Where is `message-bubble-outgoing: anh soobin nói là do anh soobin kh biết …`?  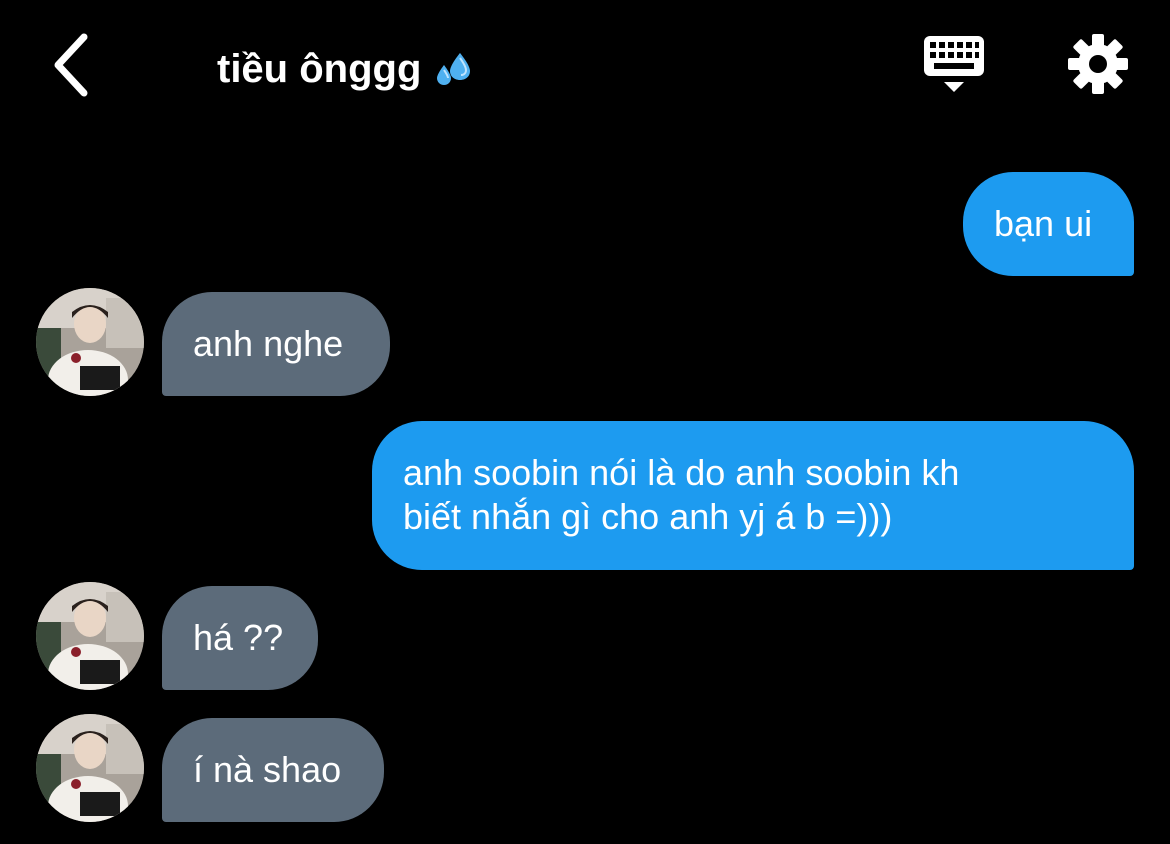 message-bubble-outgoing: anh soobin nói là do anh soobin kh biết … is located at coordinates (753, 495).